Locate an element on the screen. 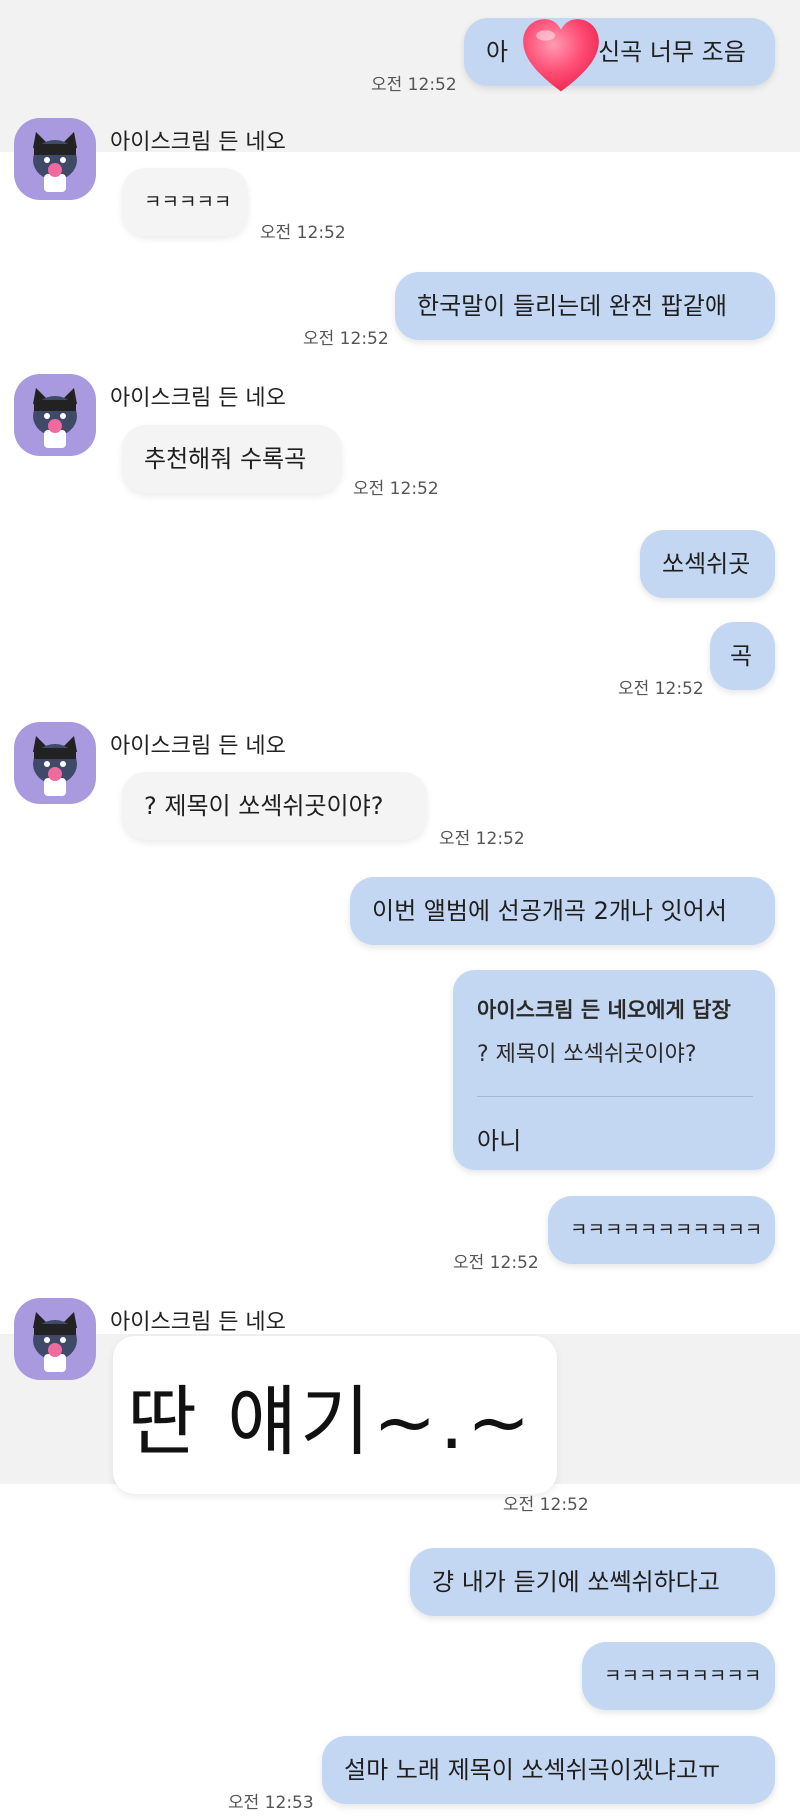 The height and width of the screenshot is (1820, 800). reply-divider is located at coordinates (615, 1096).